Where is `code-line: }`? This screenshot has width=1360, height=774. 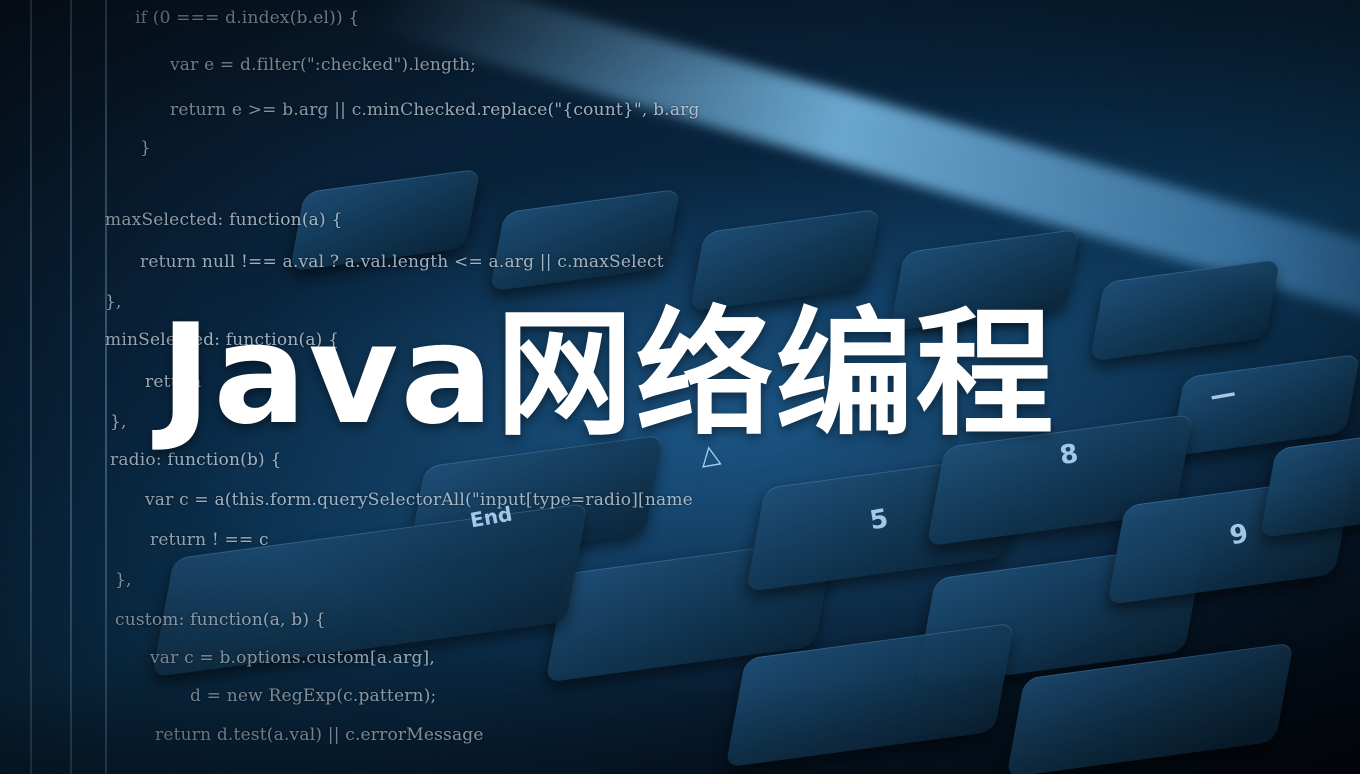 code-line: } is located at coordinates (146, 148).